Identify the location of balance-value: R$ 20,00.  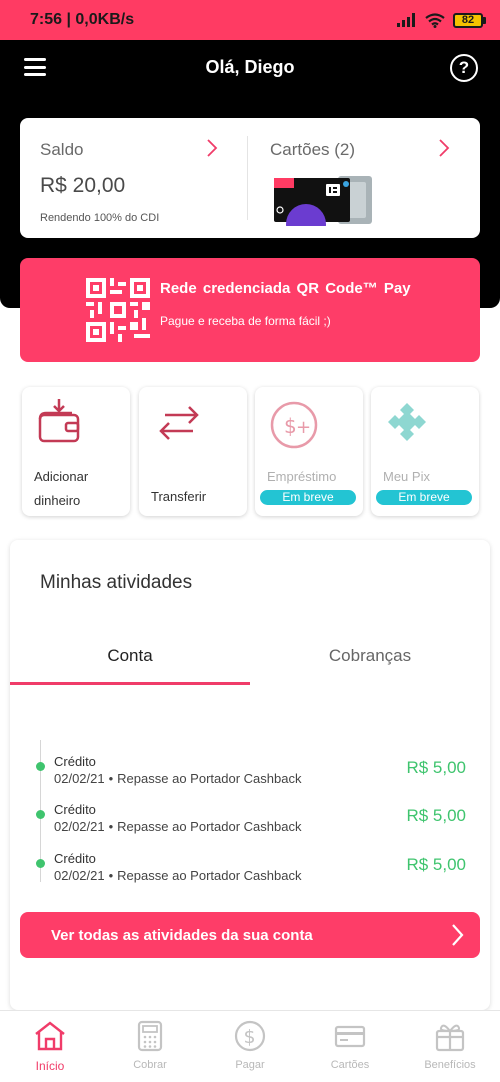
(83, 185).